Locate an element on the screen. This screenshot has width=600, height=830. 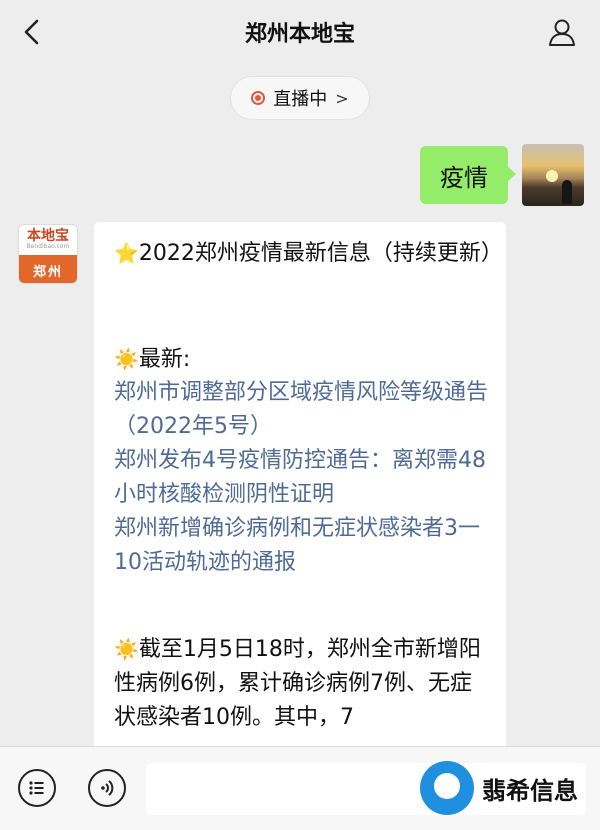
star-icon: ⭐ is located at coordinates (126, 253).